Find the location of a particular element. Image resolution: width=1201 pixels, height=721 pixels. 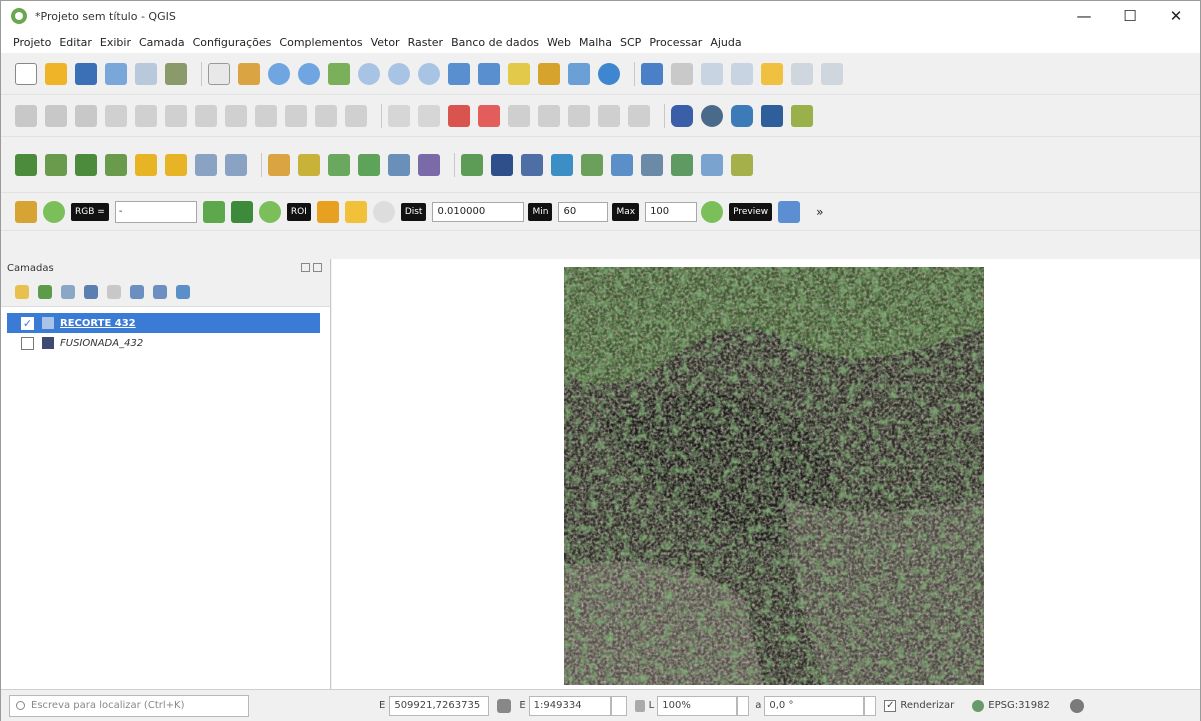

add-vector-tile-icon is located at coordinates (339, 164).